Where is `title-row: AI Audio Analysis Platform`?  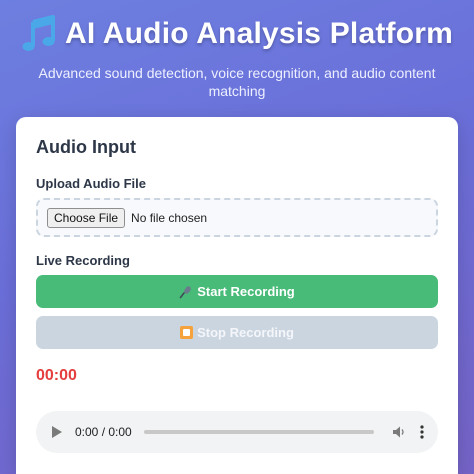 title-row: AI Audio Analysis Platform is located at coordinates (237, 34).